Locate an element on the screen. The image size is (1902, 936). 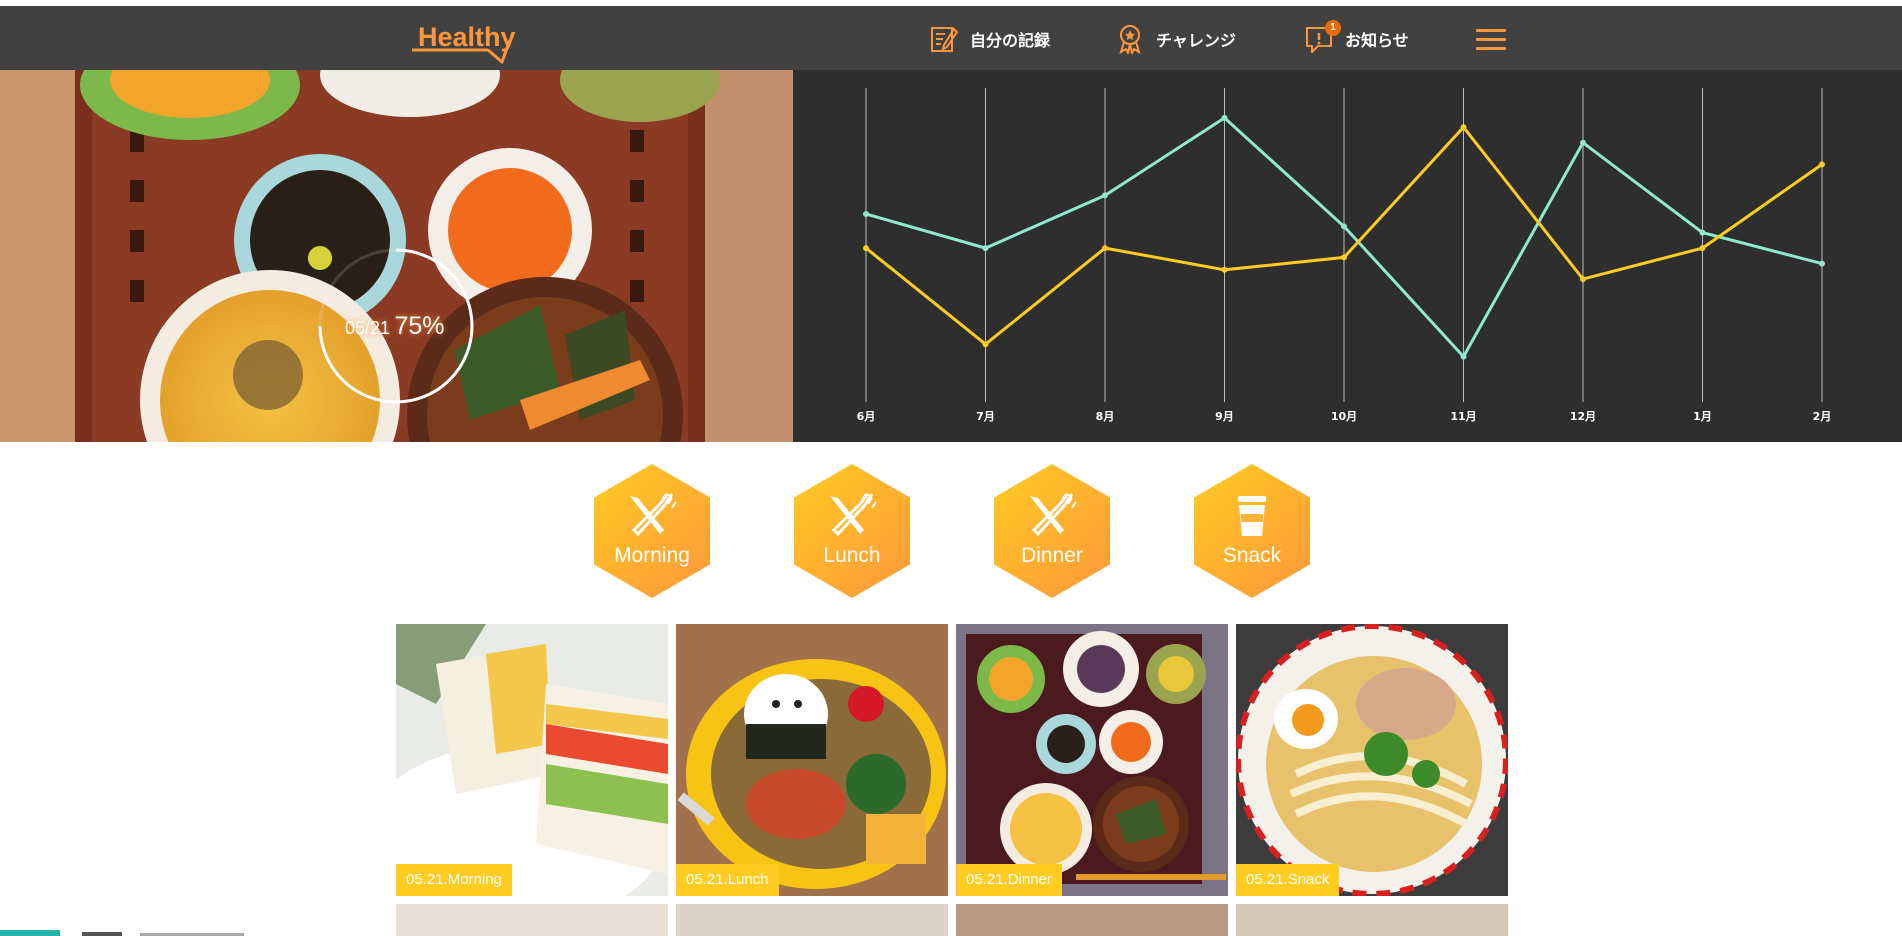
tile-caption: 05.21.Lunch is located at coordinates (727, 880).